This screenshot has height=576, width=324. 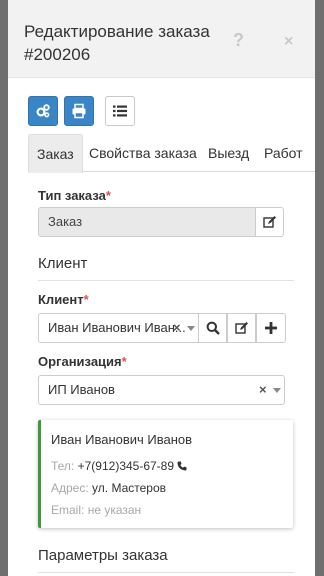 What do you see at coordinates (70, 488) in the screenshot?
I see `address-label: Адрес:` at bounding box center [70, 488].